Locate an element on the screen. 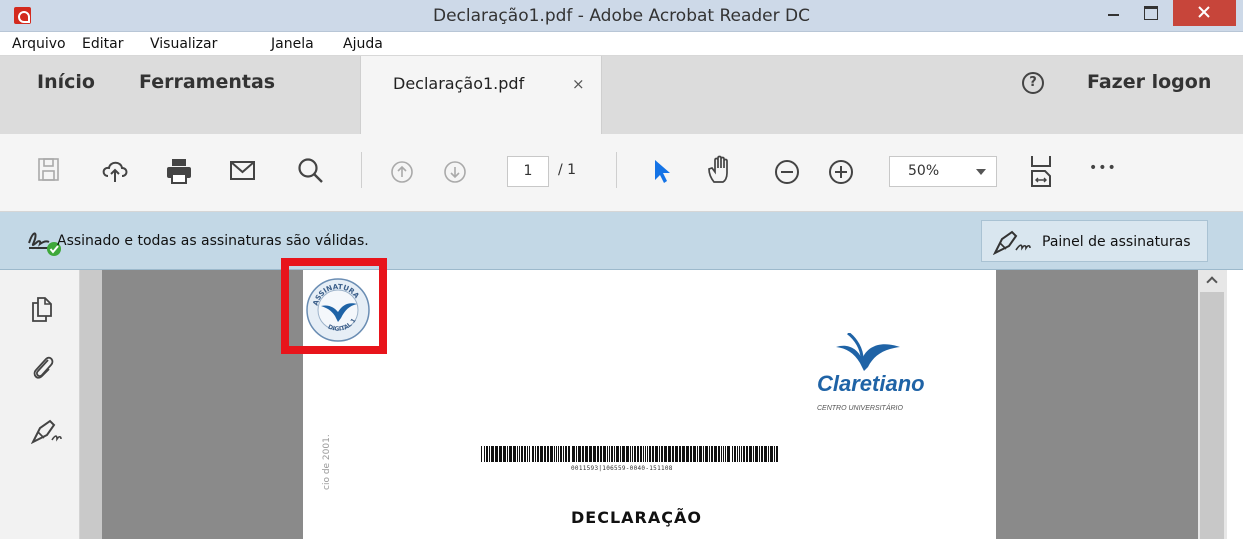 Image resolution: width=1243 pixels, height=539 pixels. scrollbar-thumb is located at coordinates (1212, 415).